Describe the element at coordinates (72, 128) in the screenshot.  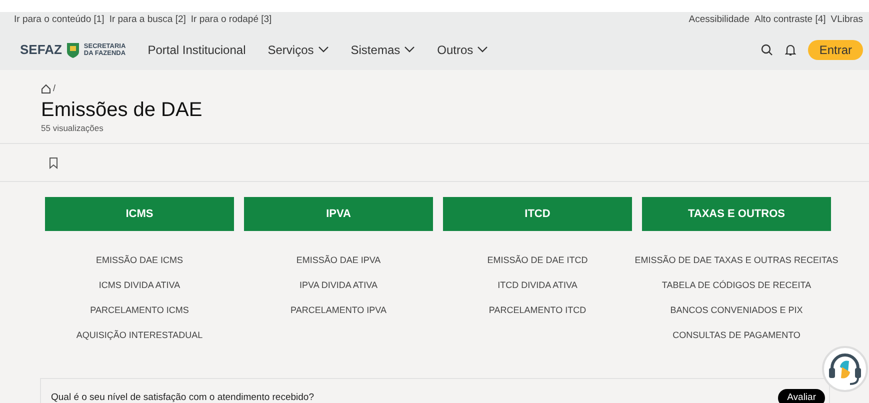
I see `view-count: 55 visualizações` at that location.